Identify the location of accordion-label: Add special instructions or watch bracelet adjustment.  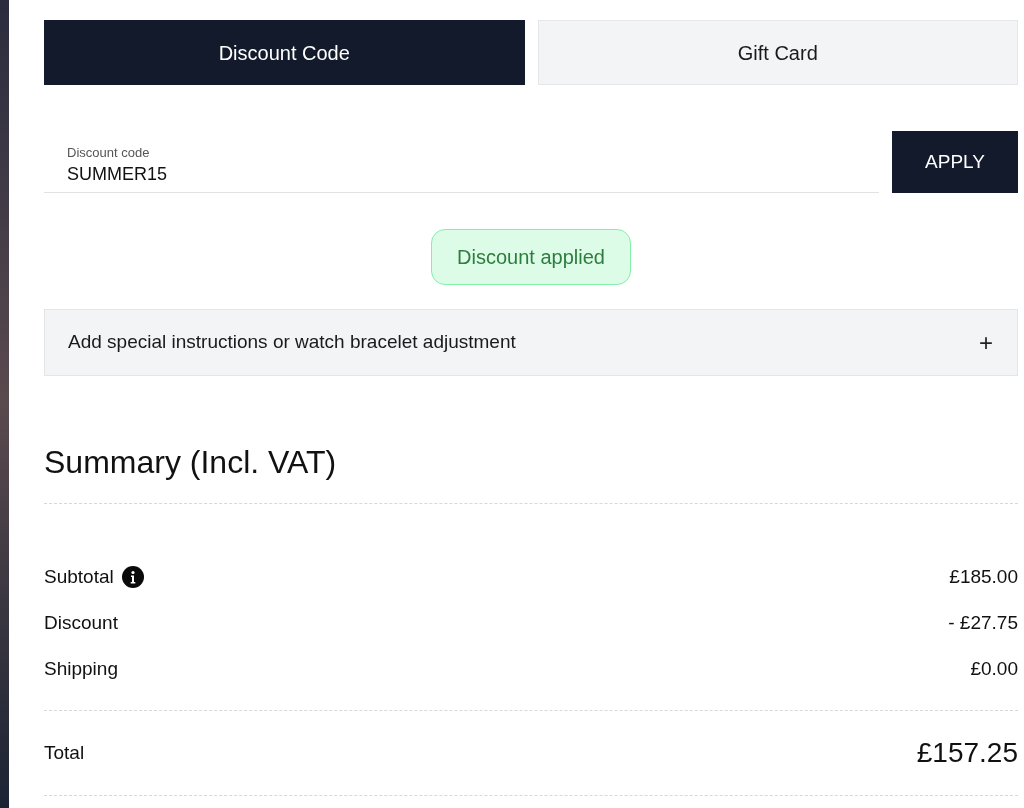
(292, 342).